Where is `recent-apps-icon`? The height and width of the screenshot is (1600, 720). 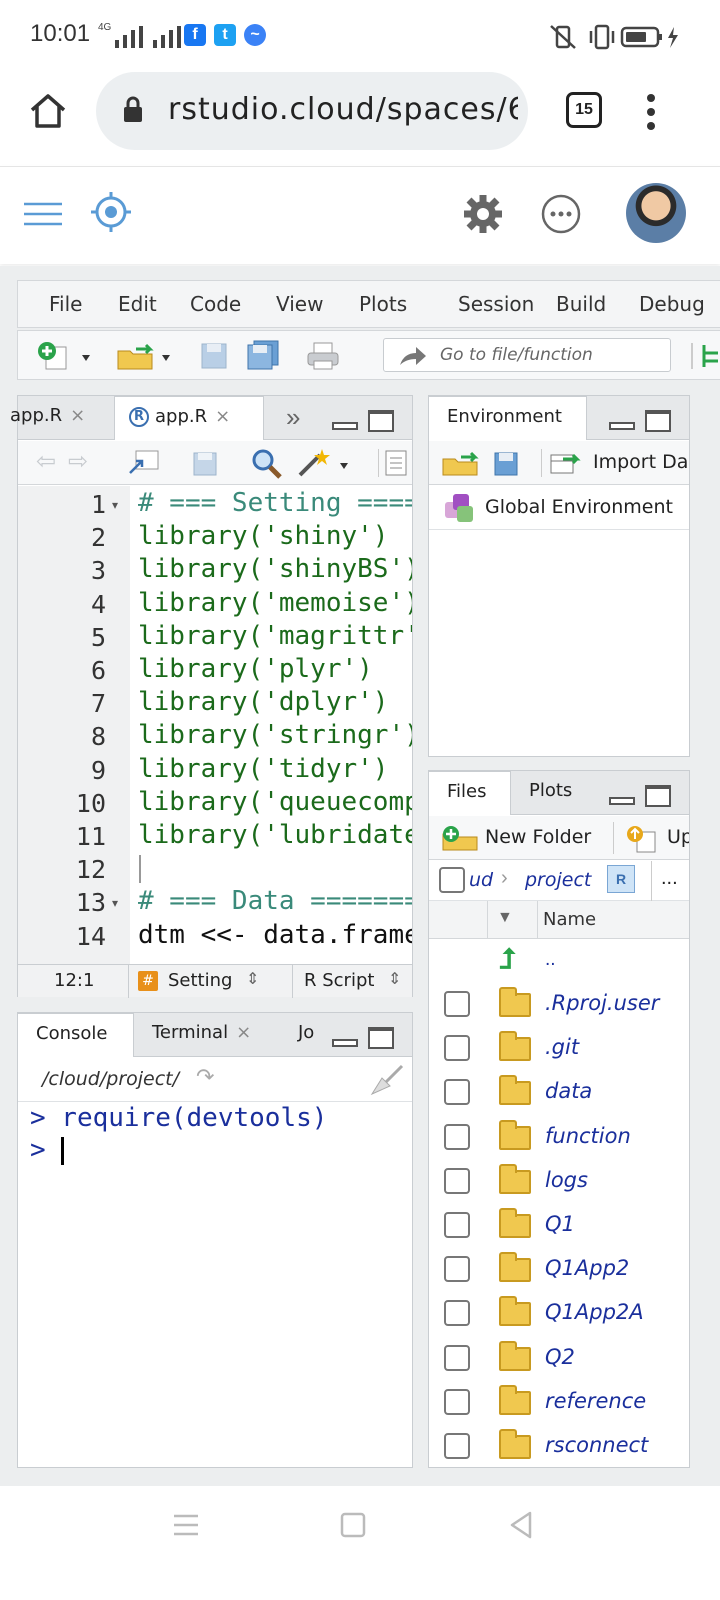 recent-apps-icon is located at coordinates (186, 1525).